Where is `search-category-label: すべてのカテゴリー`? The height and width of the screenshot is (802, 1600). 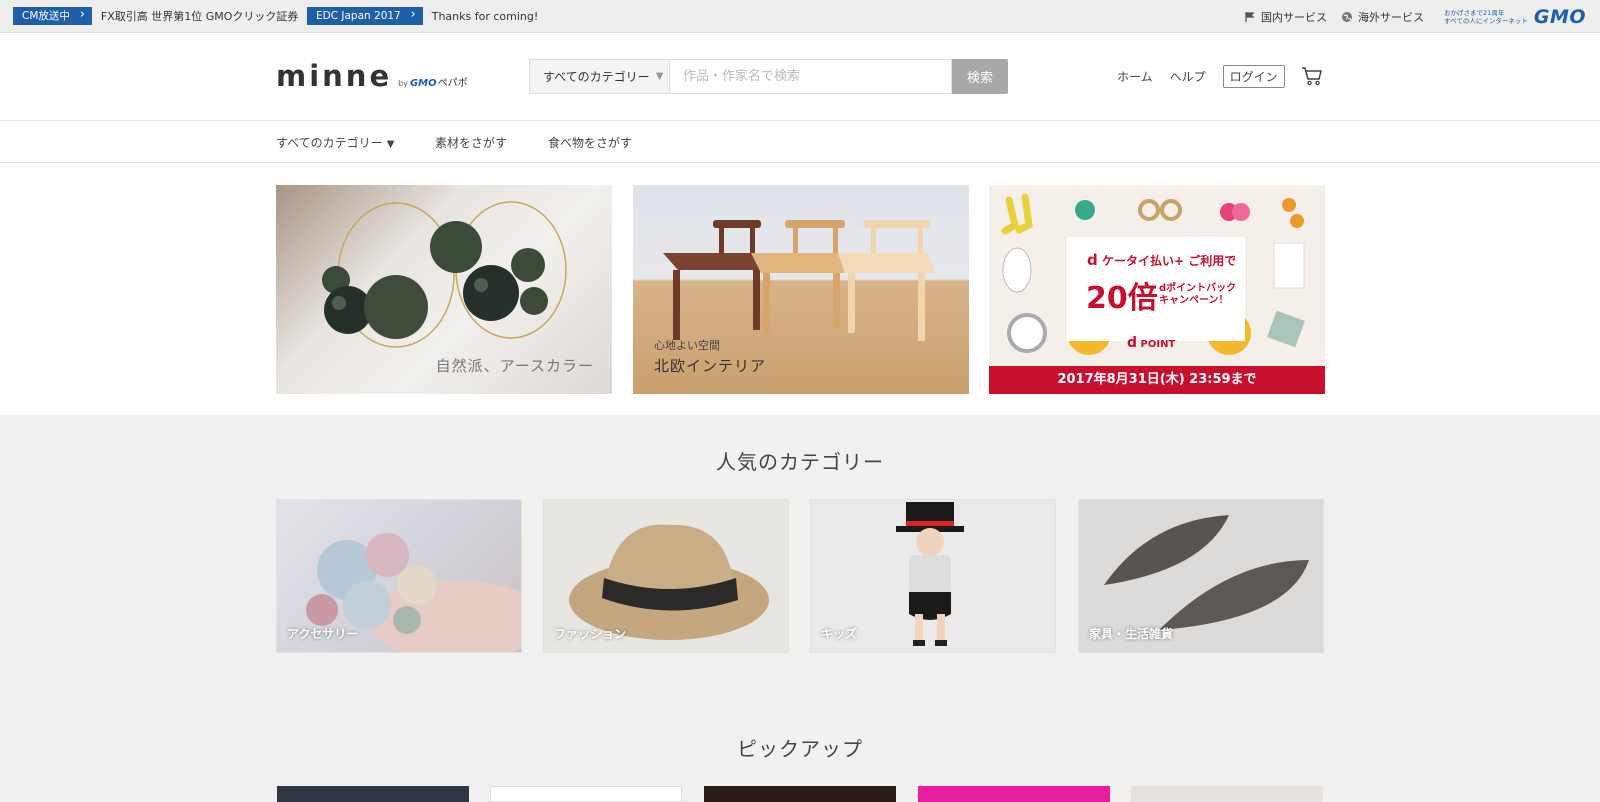
search-category-label: すべてのカテゴリー is located at coordinates (596, 77).